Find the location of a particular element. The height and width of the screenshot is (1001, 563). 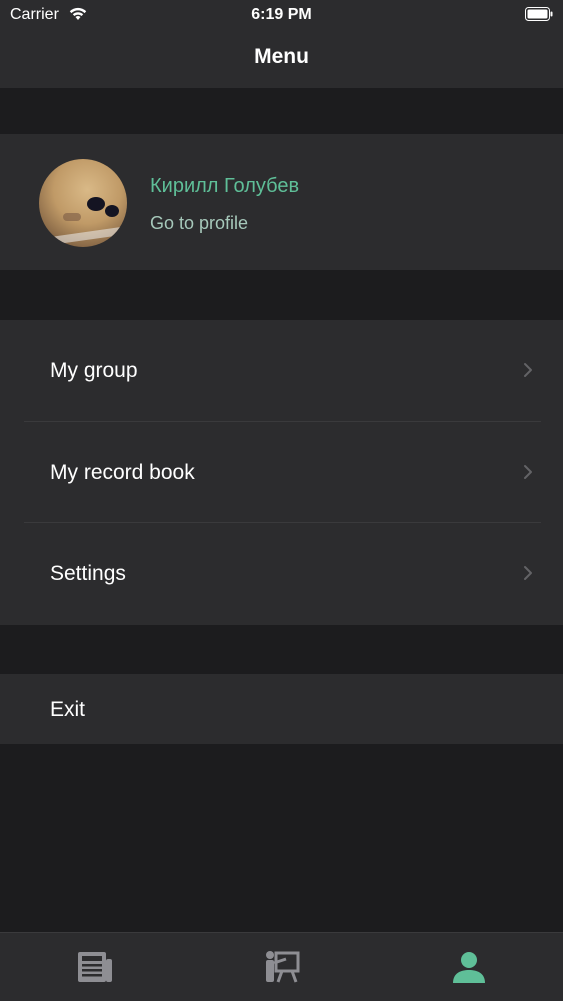

go-to-profile-label: Go to profile is located at coordinates (199, 223).